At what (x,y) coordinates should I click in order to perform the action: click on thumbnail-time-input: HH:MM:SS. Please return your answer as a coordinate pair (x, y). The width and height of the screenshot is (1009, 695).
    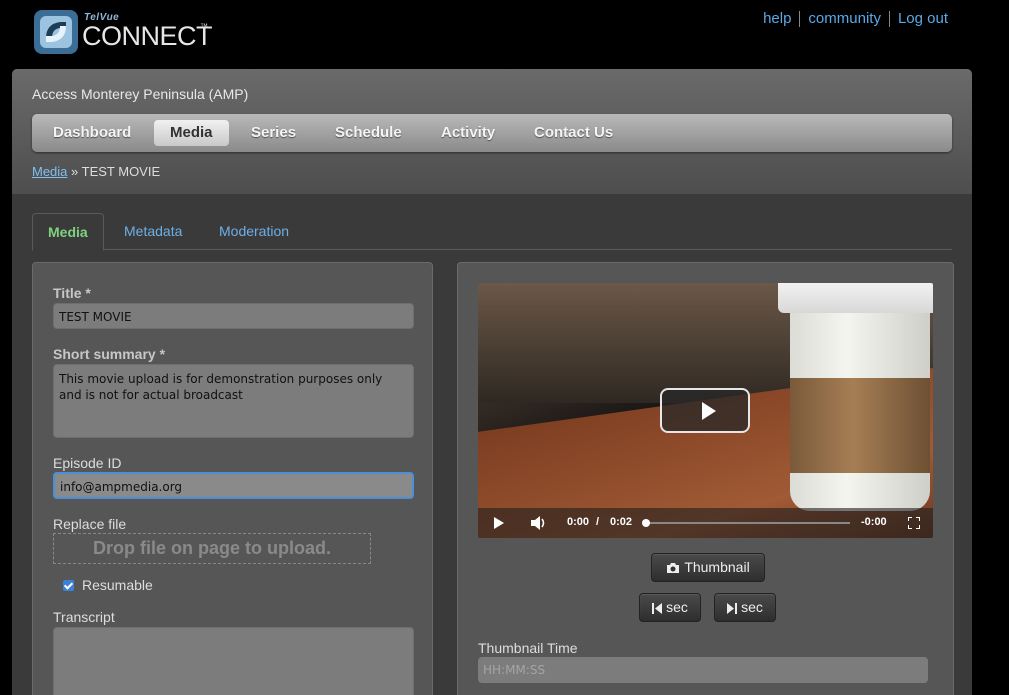
    Looking at the image, I should click on (703, 670).